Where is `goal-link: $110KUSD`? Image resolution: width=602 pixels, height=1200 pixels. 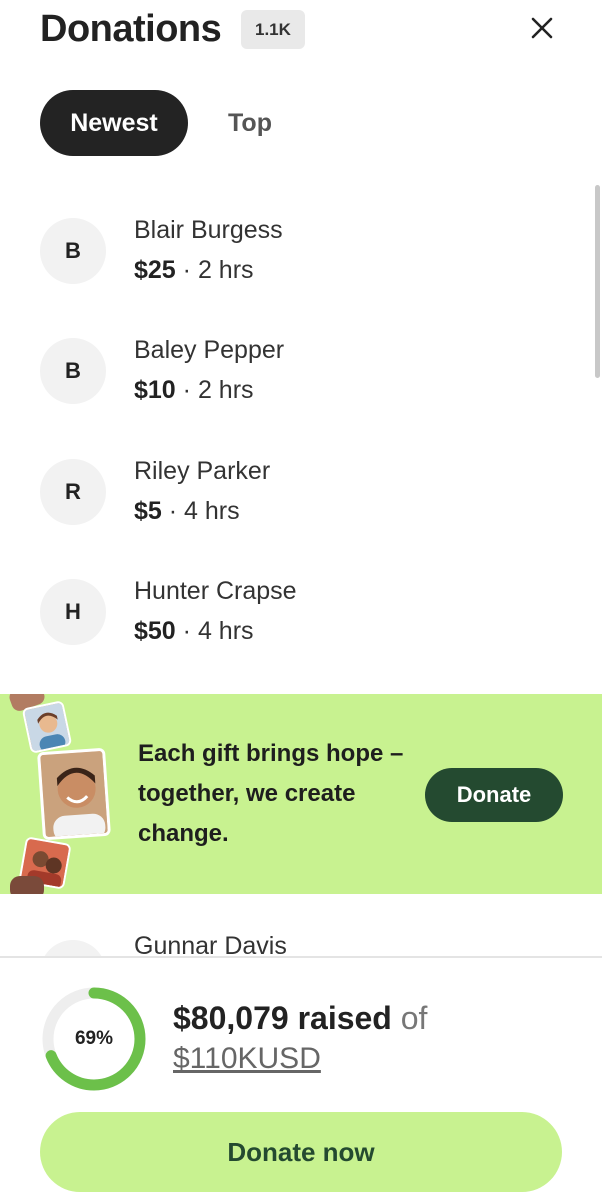 goal-link: $110KUSD is located at coordinates (247, 1059).